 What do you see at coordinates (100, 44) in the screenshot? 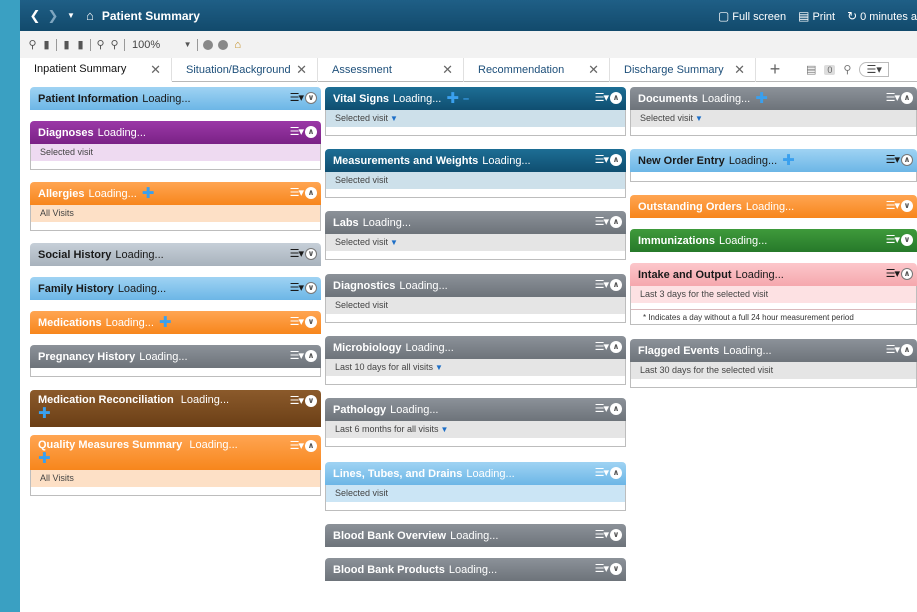
I see `zoom-in-icon: ⚲` at bounding box center [100, 44].